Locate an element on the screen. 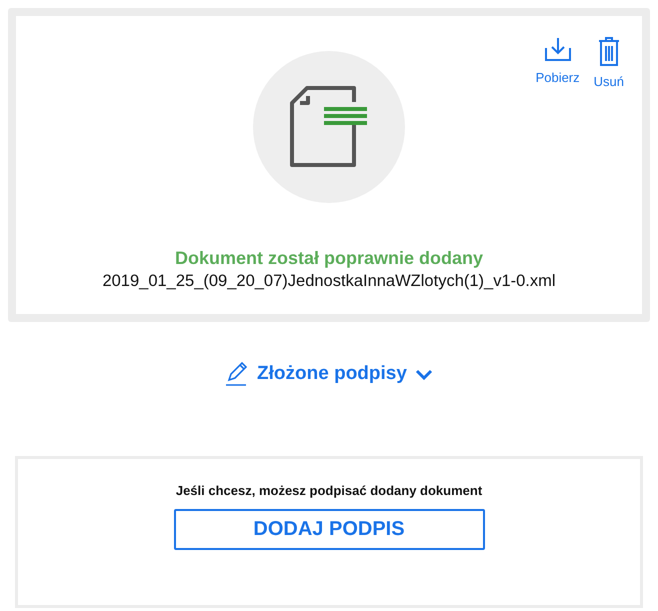 The height and width of the screenshot is (611, 658). status-message: Dokument został poprawnie dodany is located at coordinates (329, 258).